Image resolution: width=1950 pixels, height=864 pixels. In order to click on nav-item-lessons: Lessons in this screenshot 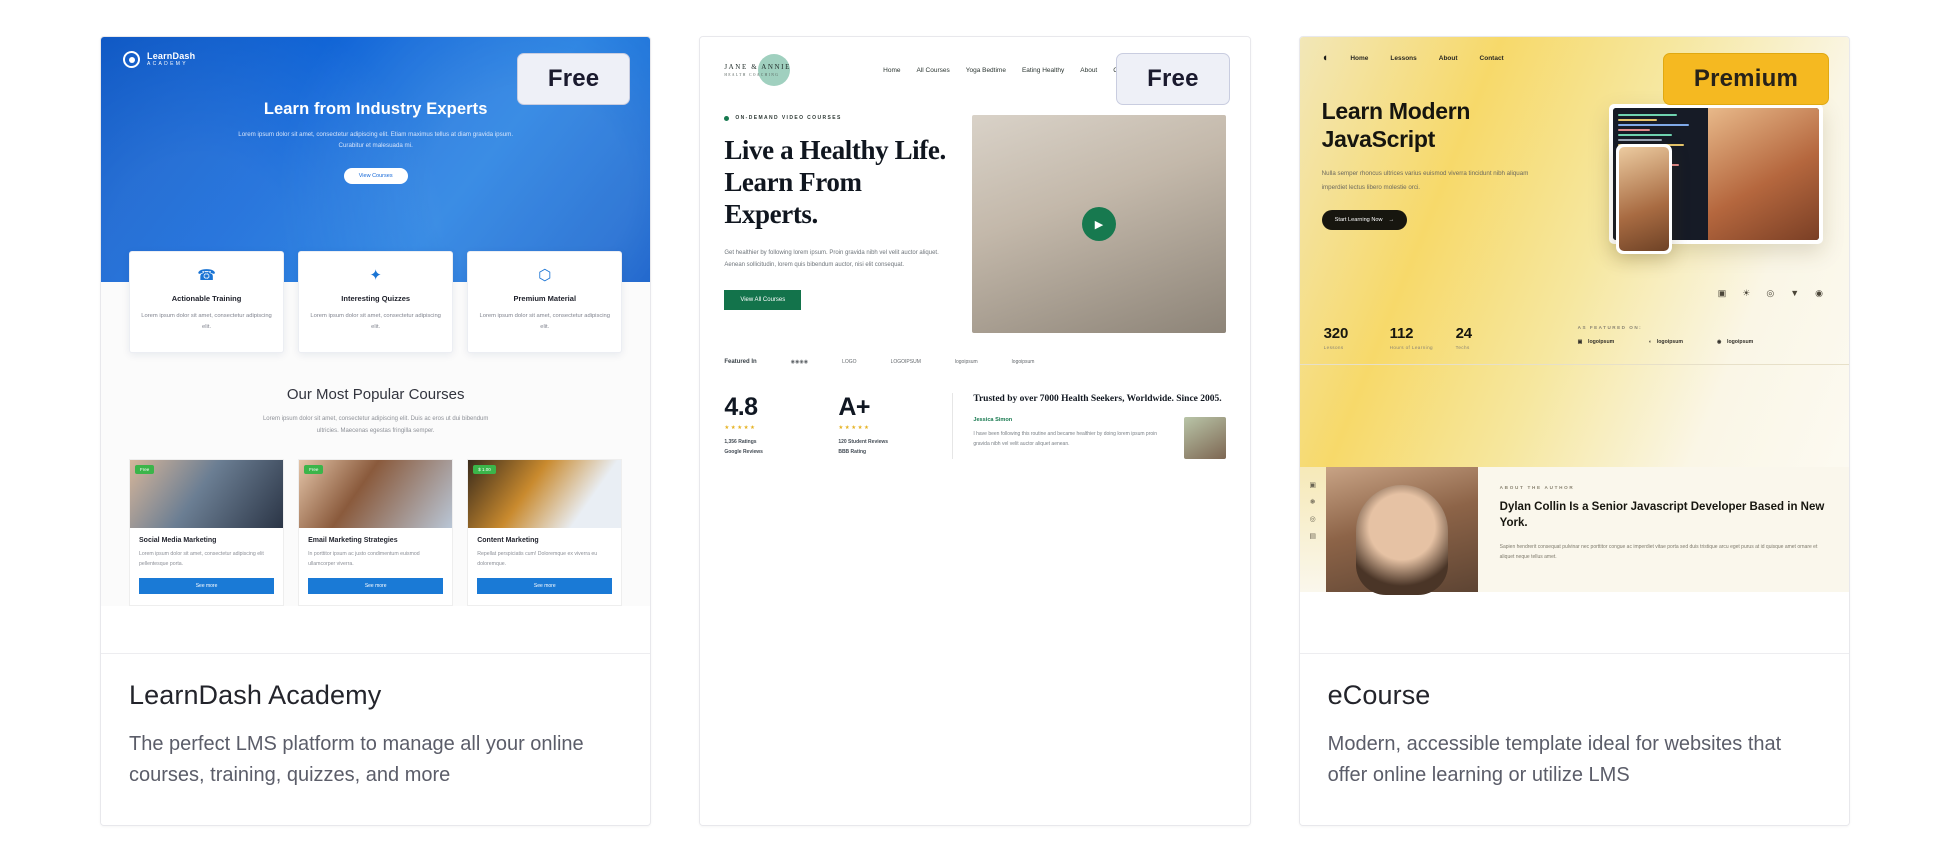, I will do `click(1403, 58)`.